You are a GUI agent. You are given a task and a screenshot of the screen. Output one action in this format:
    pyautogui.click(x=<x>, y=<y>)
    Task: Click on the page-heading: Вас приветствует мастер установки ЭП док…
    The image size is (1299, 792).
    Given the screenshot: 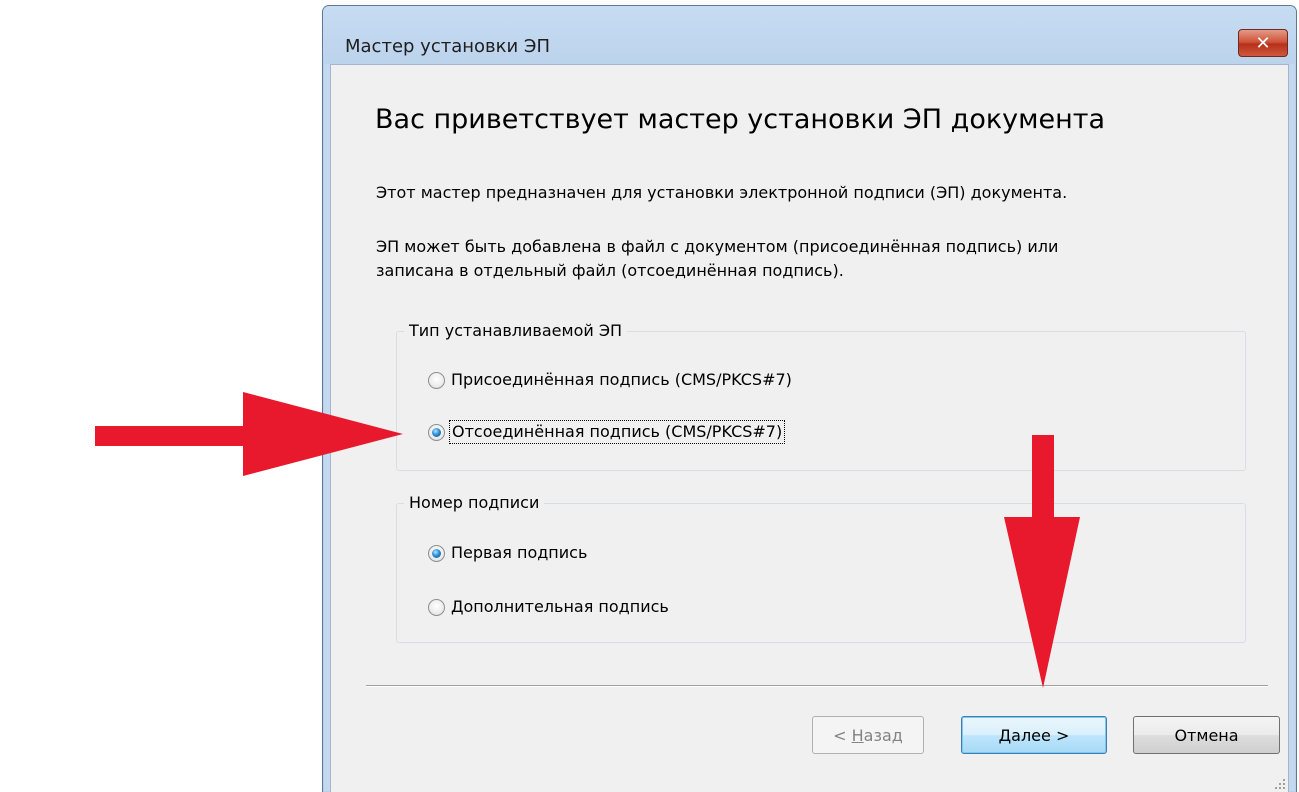 What is the action you would take?
    pyautogui.click(x=740, y=119)
    